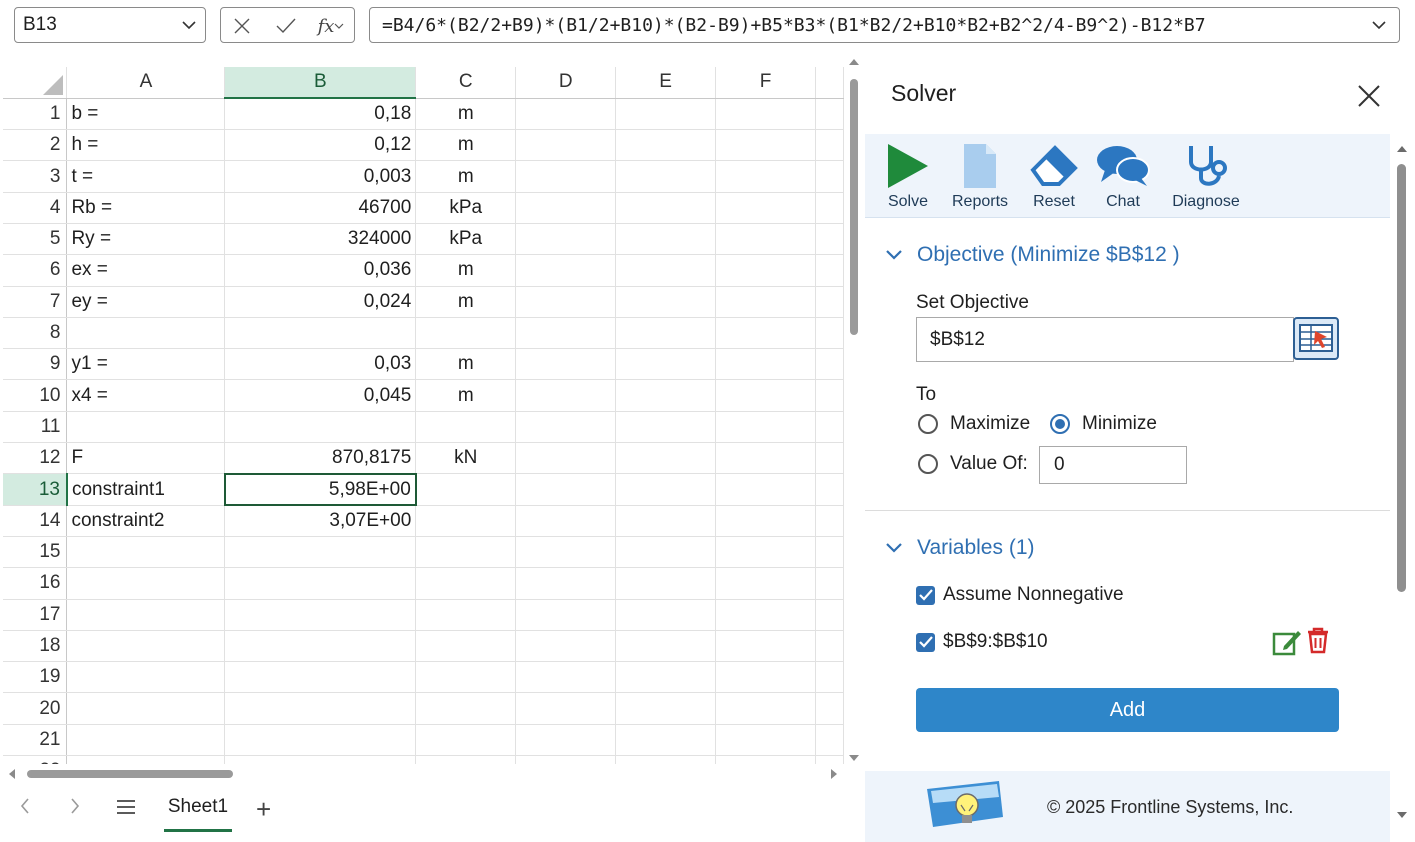  Describe the element at coordinates (974, 424) in the screenshot. I see `maximize-radio: Maximize` at that location.